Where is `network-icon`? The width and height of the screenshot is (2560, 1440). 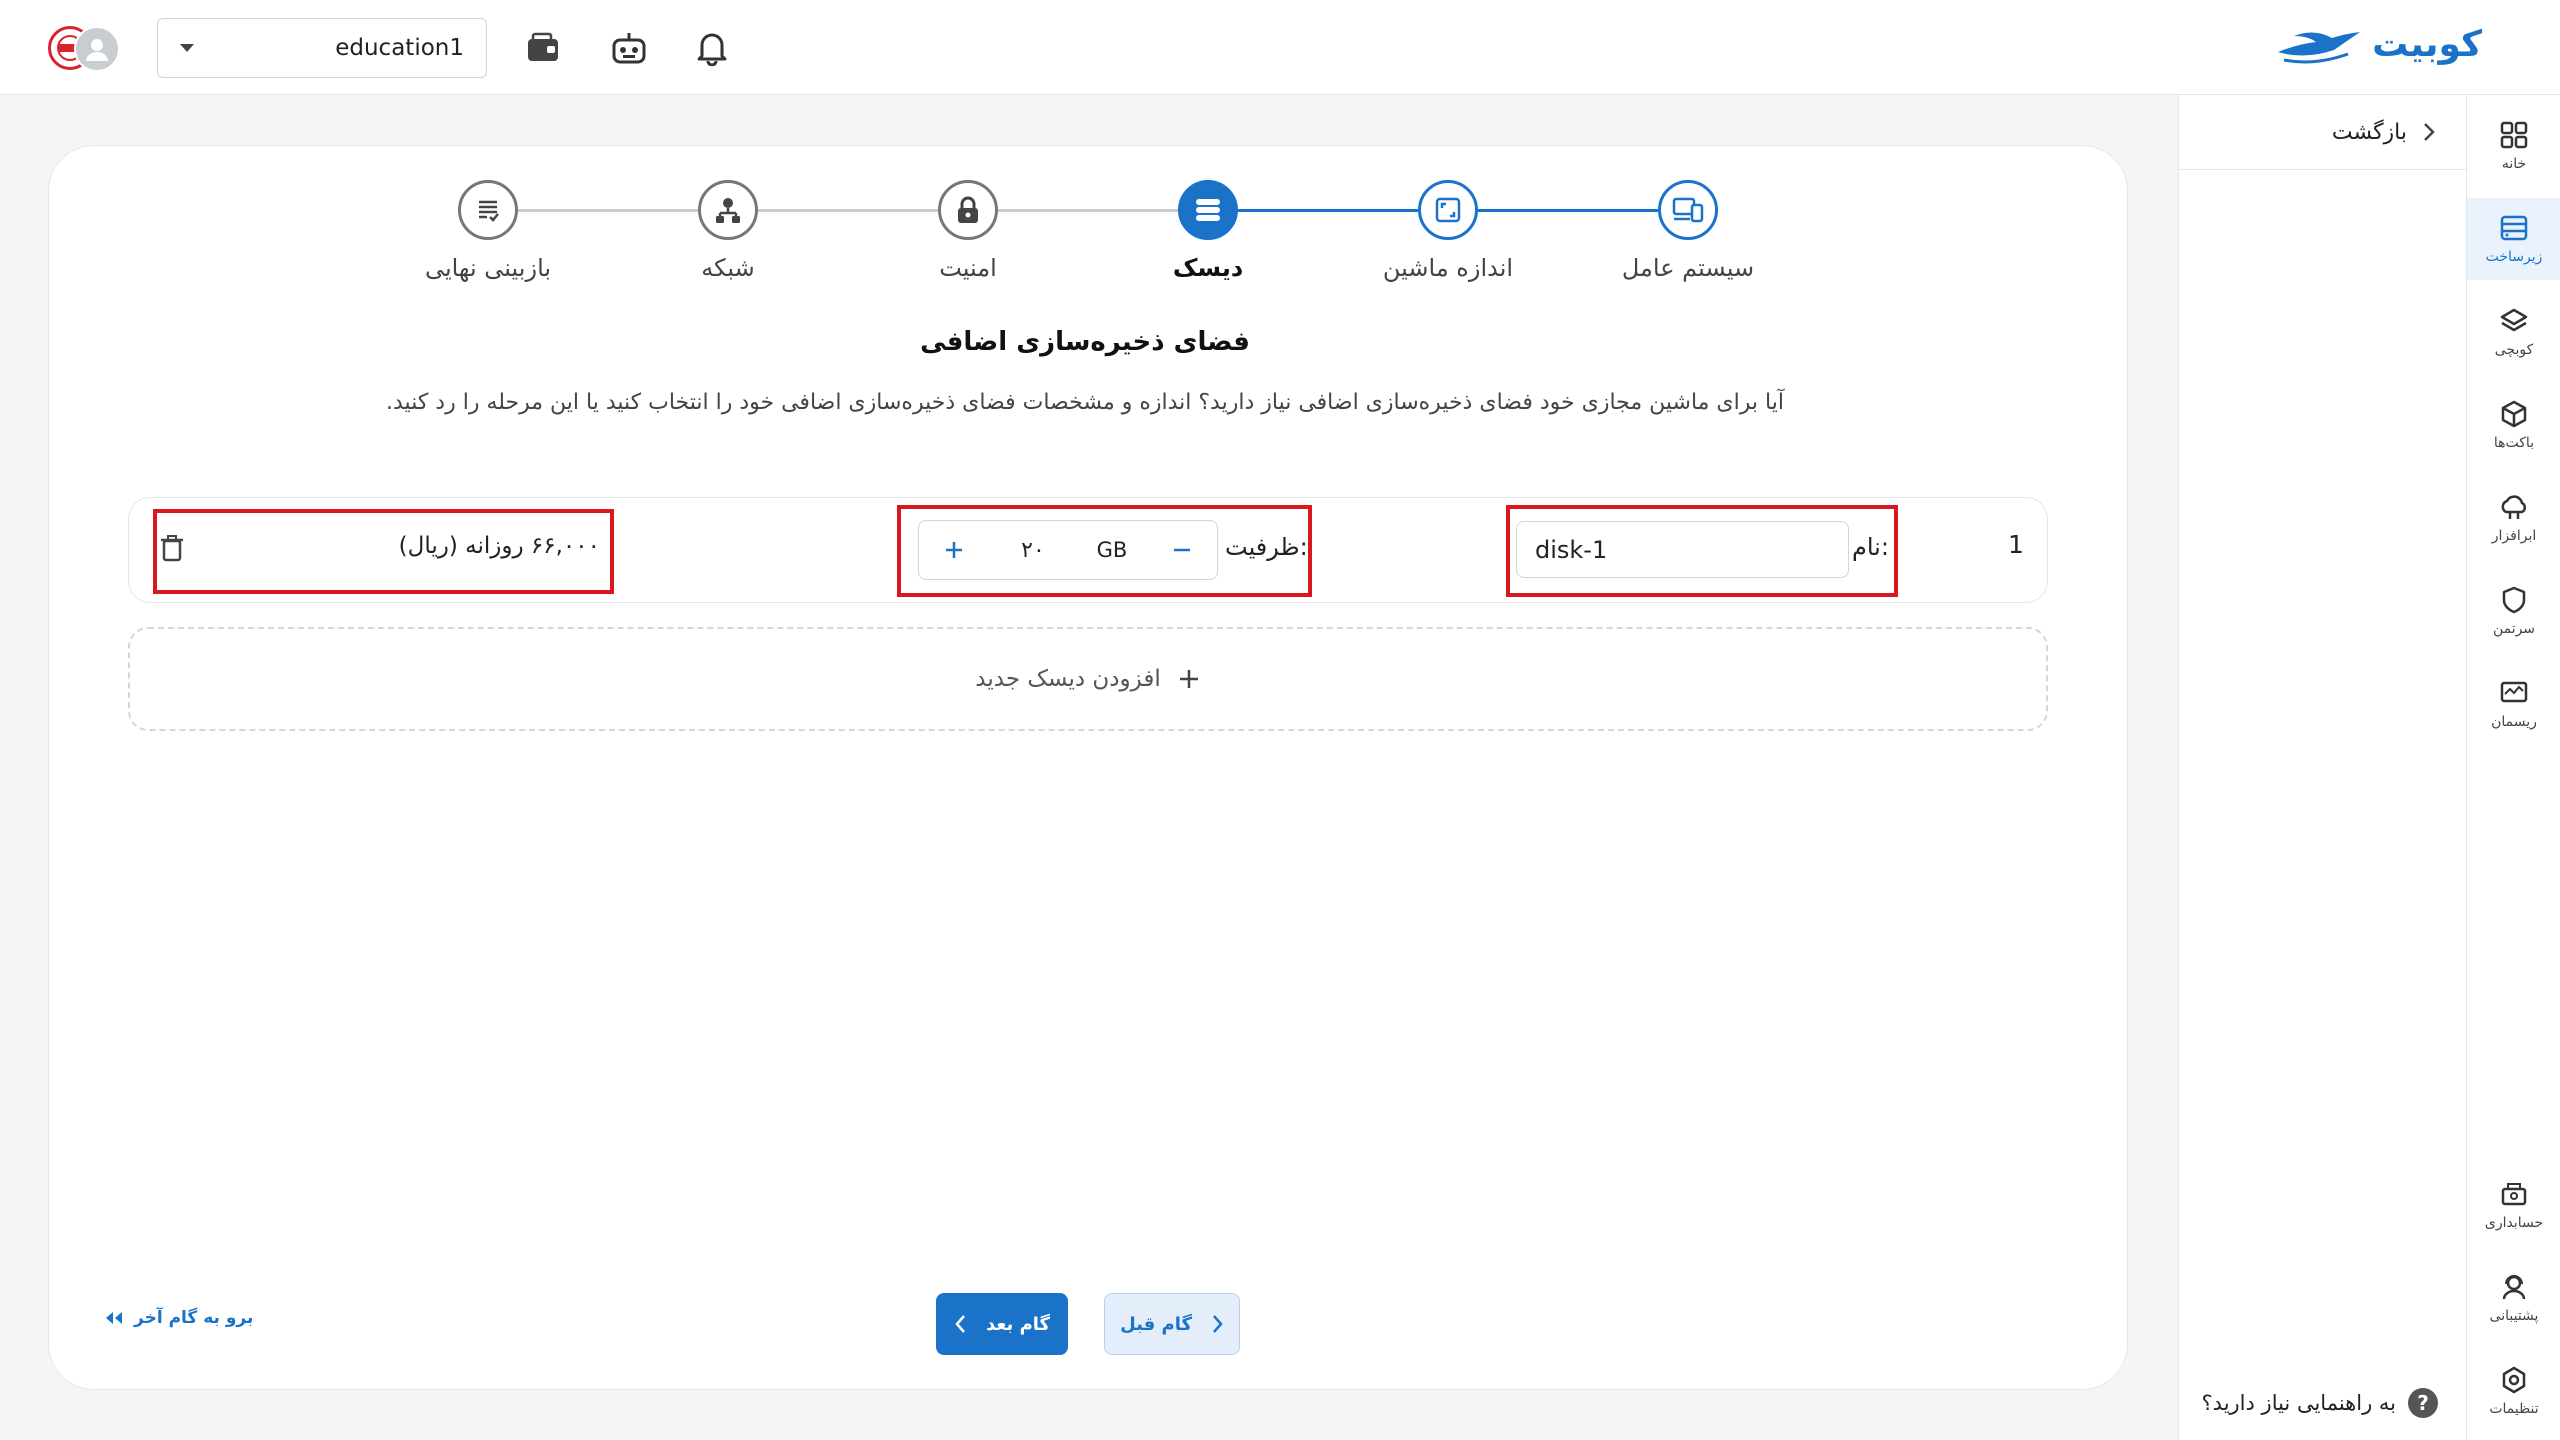
network-icon is located at coordinates (728, 210).